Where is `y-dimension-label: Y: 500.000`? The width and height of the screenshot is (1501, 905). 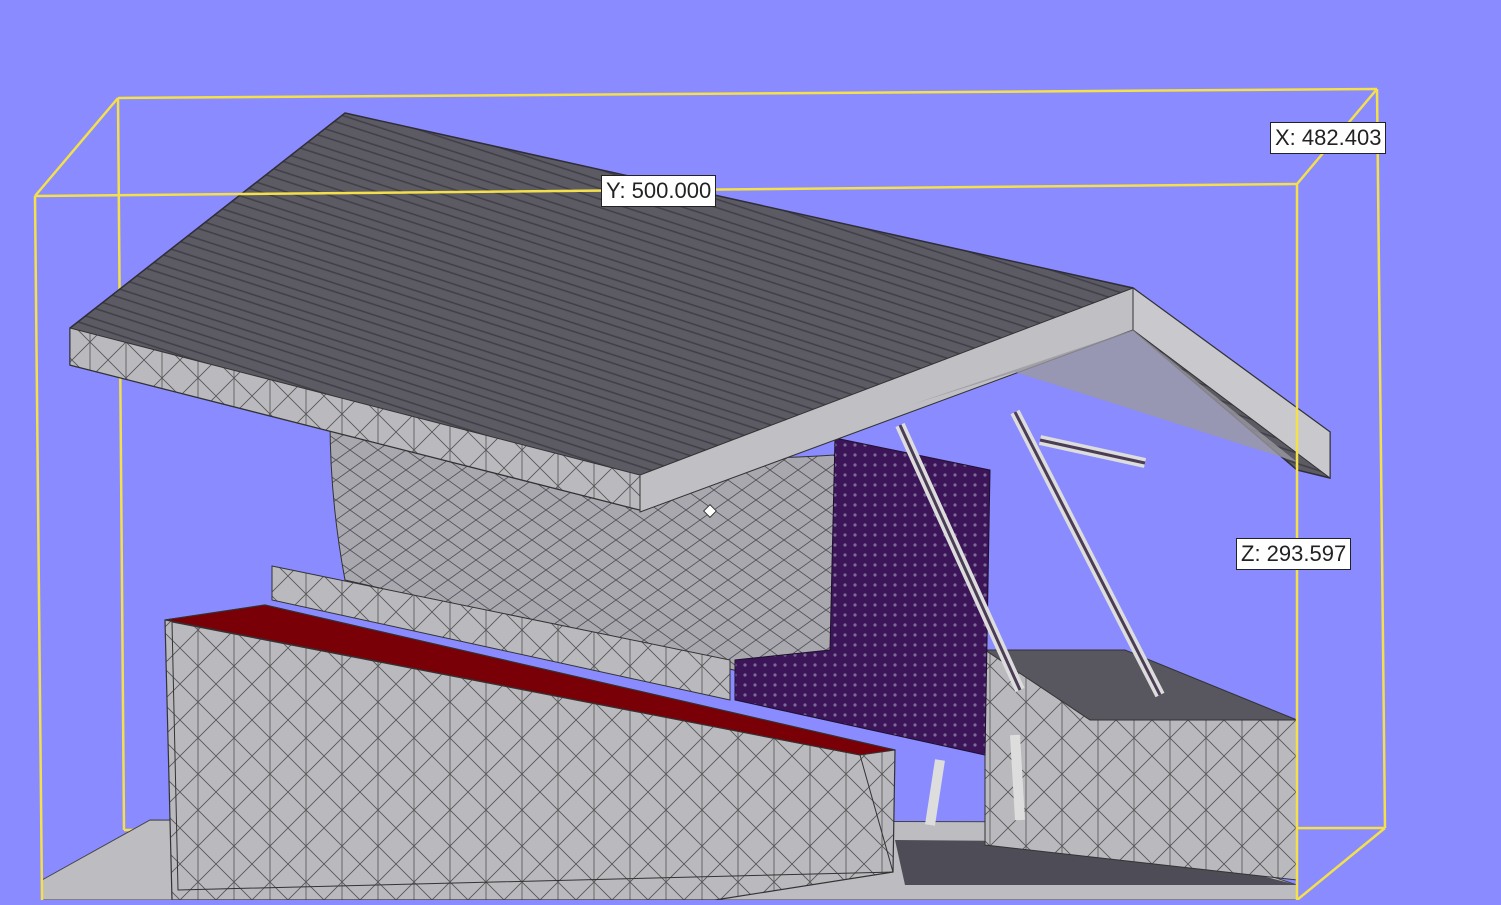
y-dimension-label: Y: 500.000 is located at coordinates (659, 191).